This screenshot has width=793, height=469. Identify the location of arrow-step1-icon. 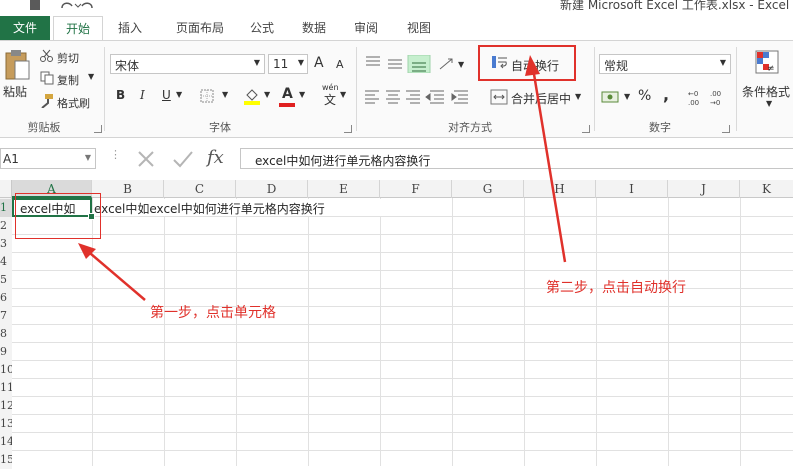
(112, 272).